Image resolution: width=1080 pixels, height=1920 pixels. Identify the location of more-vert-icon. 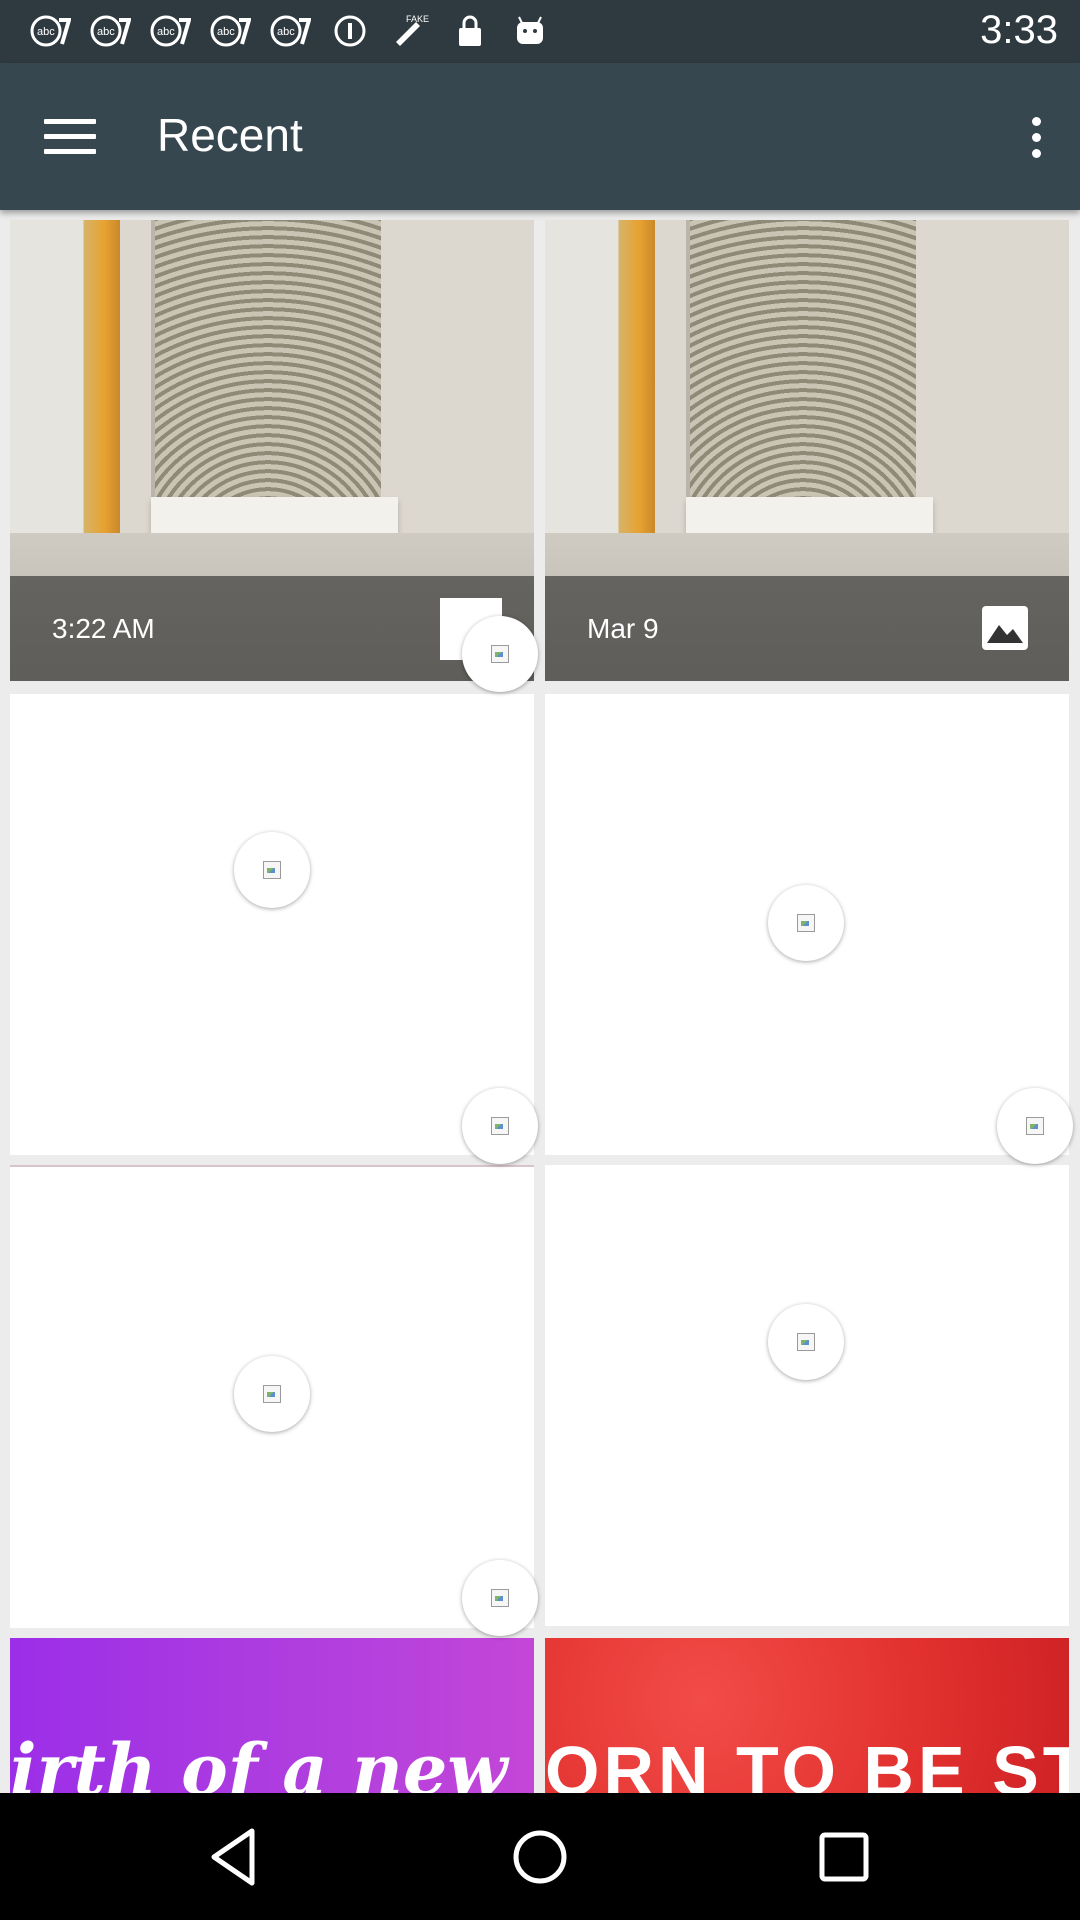
(1036, 139).